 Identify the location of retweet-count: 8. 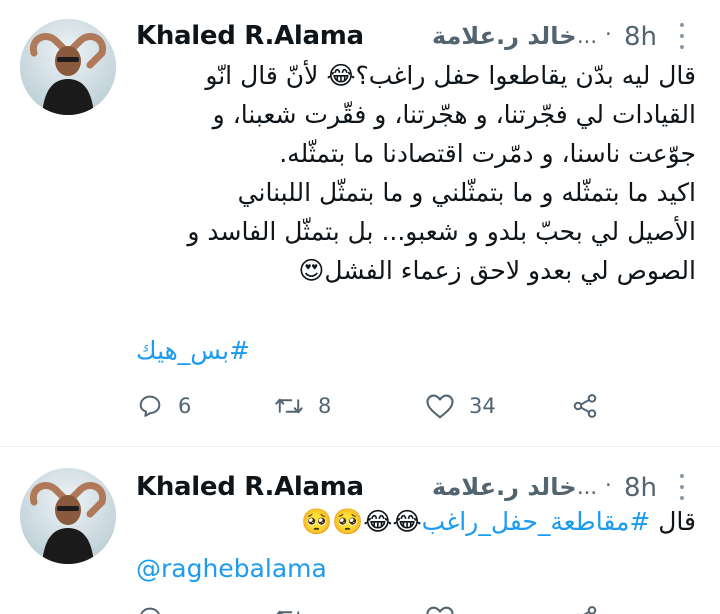
(325, 406).